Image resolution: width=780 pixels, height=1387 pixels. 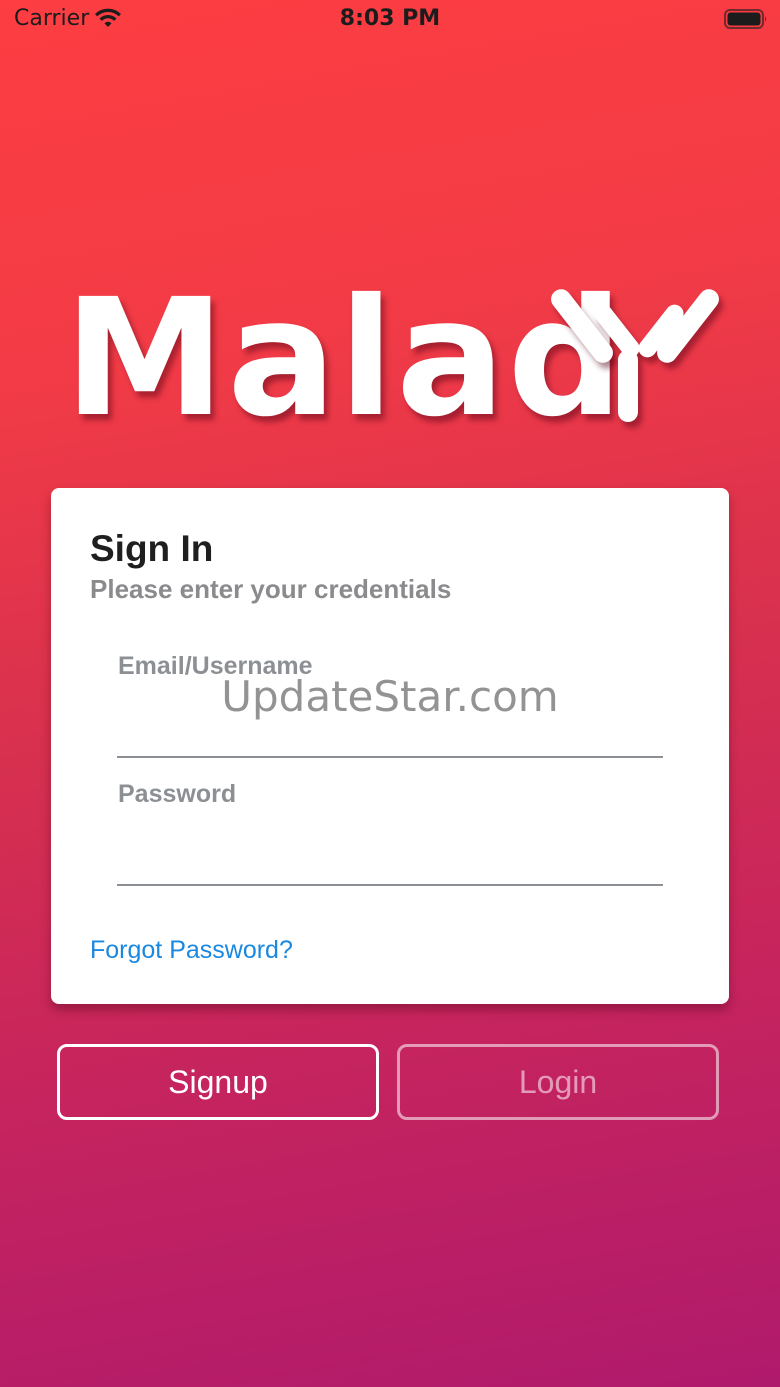 What do you see at coordinates (635, 355) in the screenshot?
I see `antibody-icon` at bounding box center [635, 355].